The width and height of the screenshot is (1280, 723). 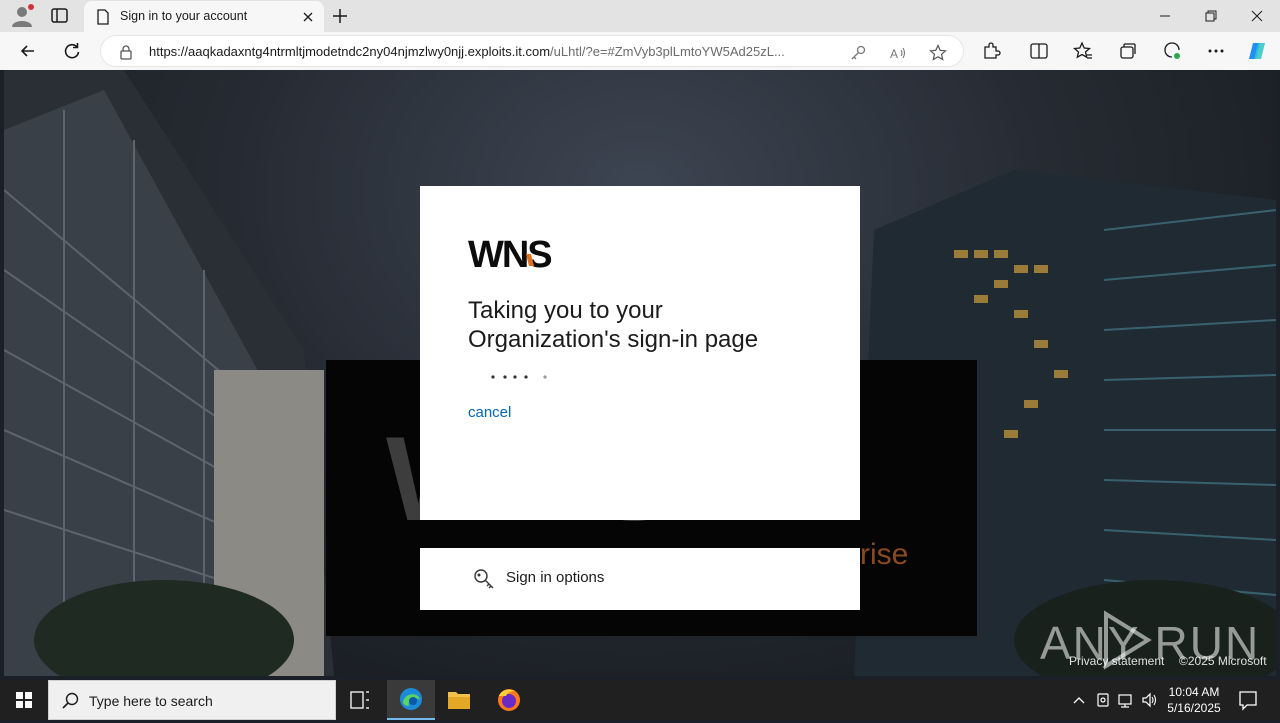 I want to click on lock-icon, so click(x=126, y=52).